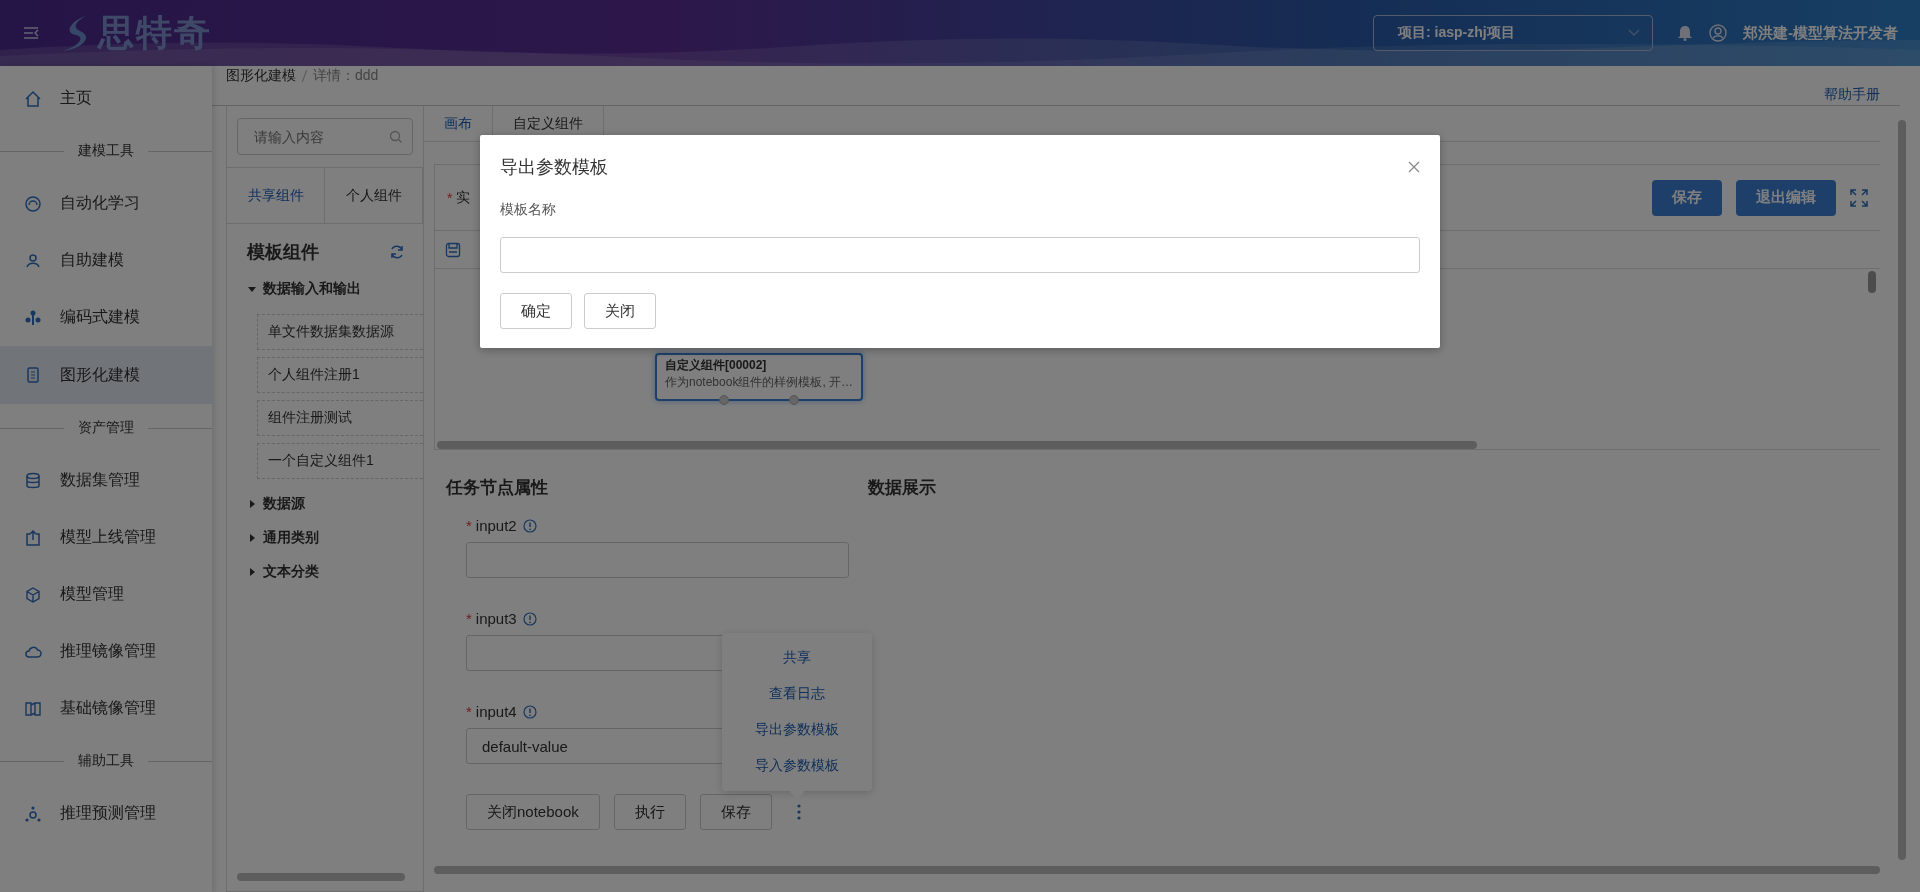 The width and height of the screenshot is (1920, 892). What do you see at coordinates (252, 289) in the screenshot?
I see `caret-down-icon` at bounding box center [252, 289].